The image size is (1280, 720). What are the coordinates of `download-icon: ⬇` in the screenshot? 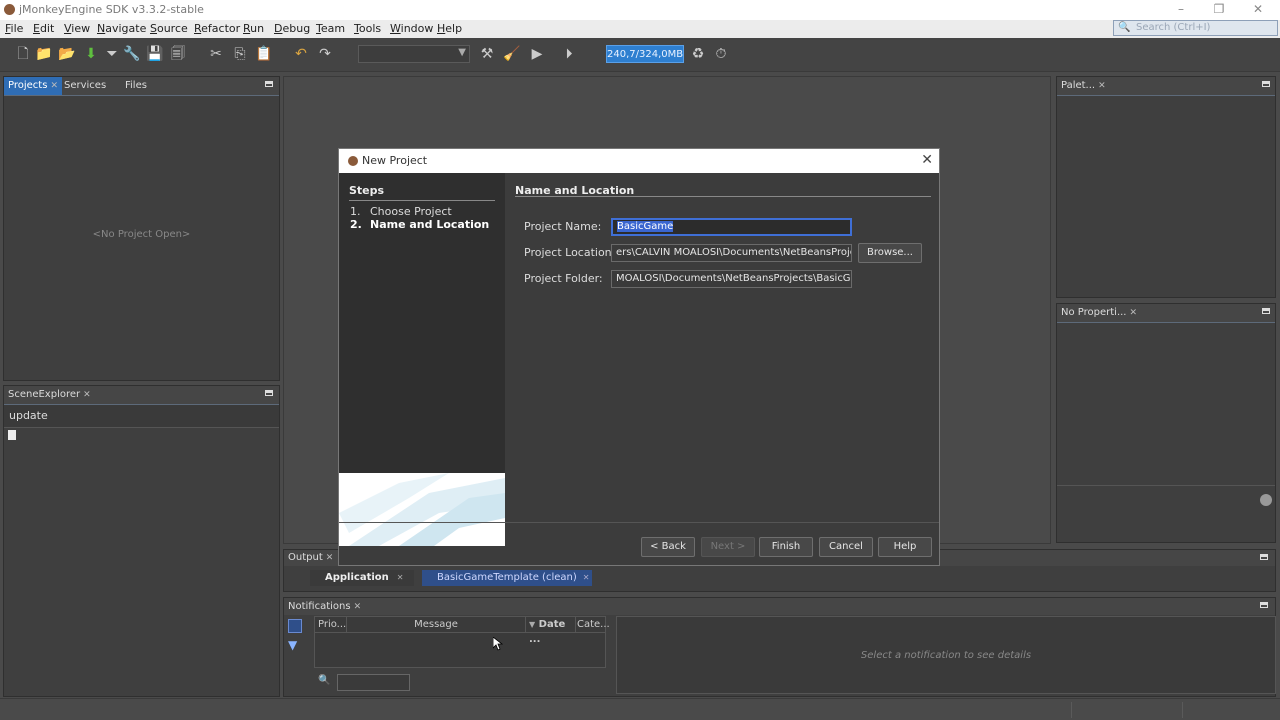 It's located at (91, 54).